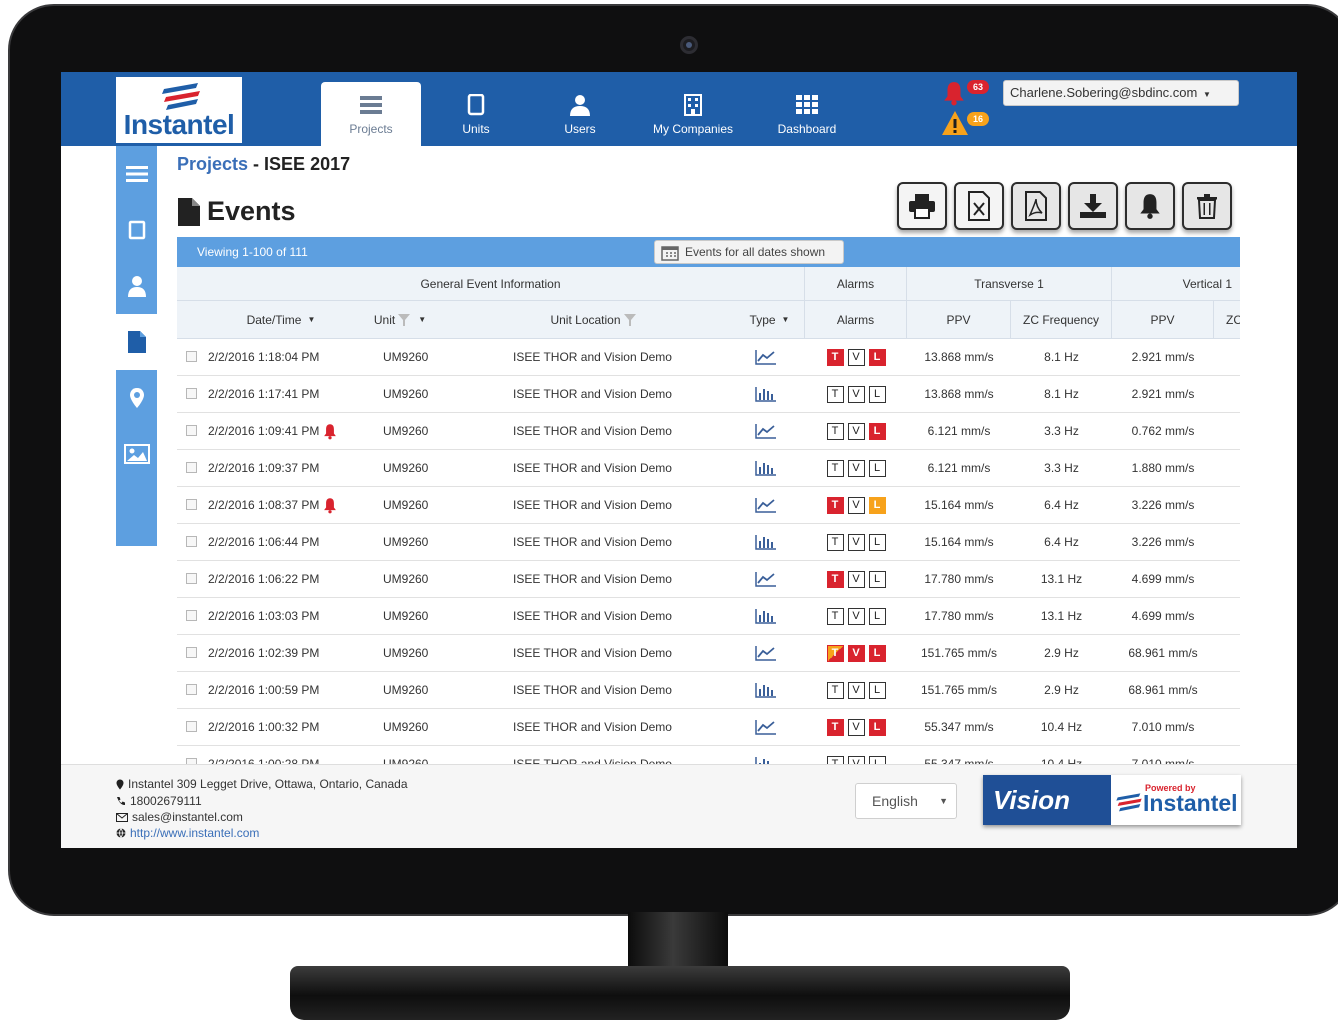  Describe the element at coordinates (807, 114) in the screenshot. I see `tab-dashboard: Dashboard` at that location.